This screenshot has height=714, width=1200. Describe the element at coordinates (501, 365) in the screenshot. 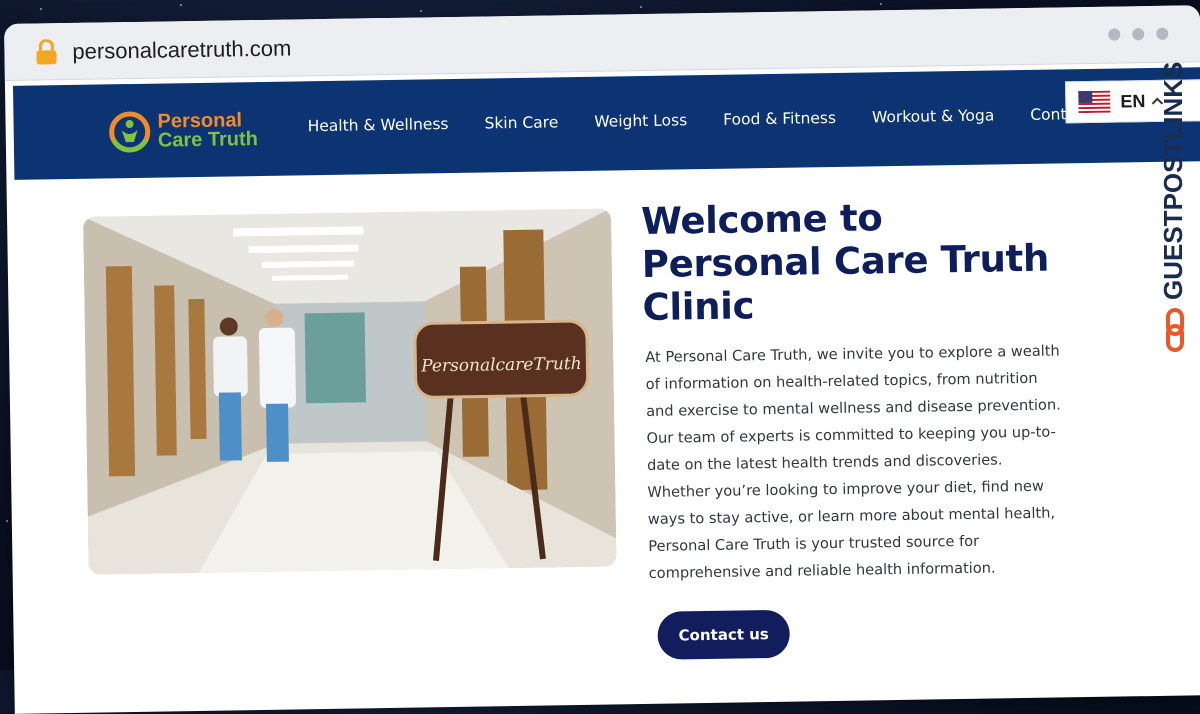

I see `hero-sign-text: PersonalcareTruth` at that location.